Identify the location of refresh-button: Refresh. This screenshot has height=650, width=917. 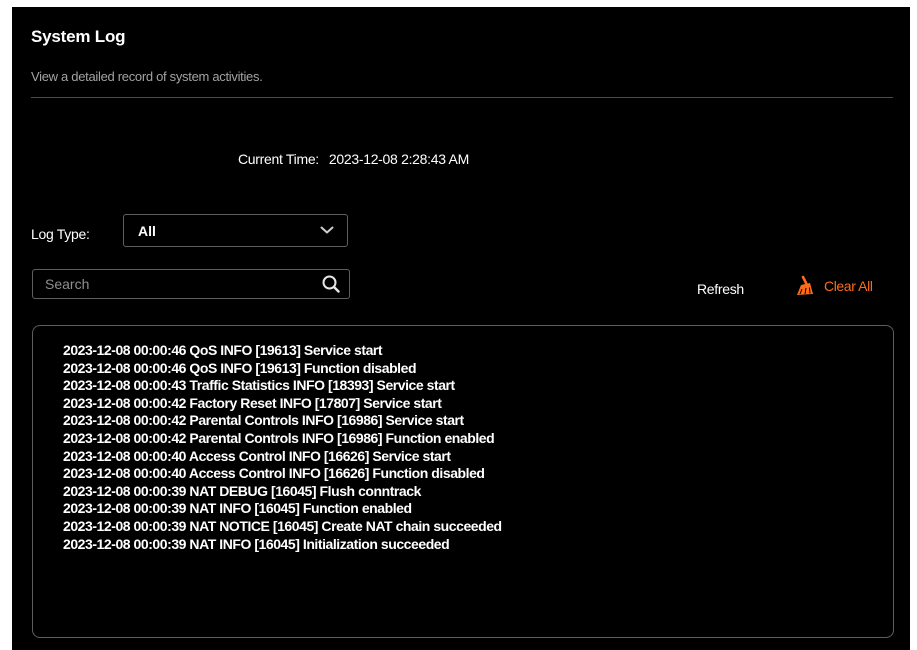
(720, 289).